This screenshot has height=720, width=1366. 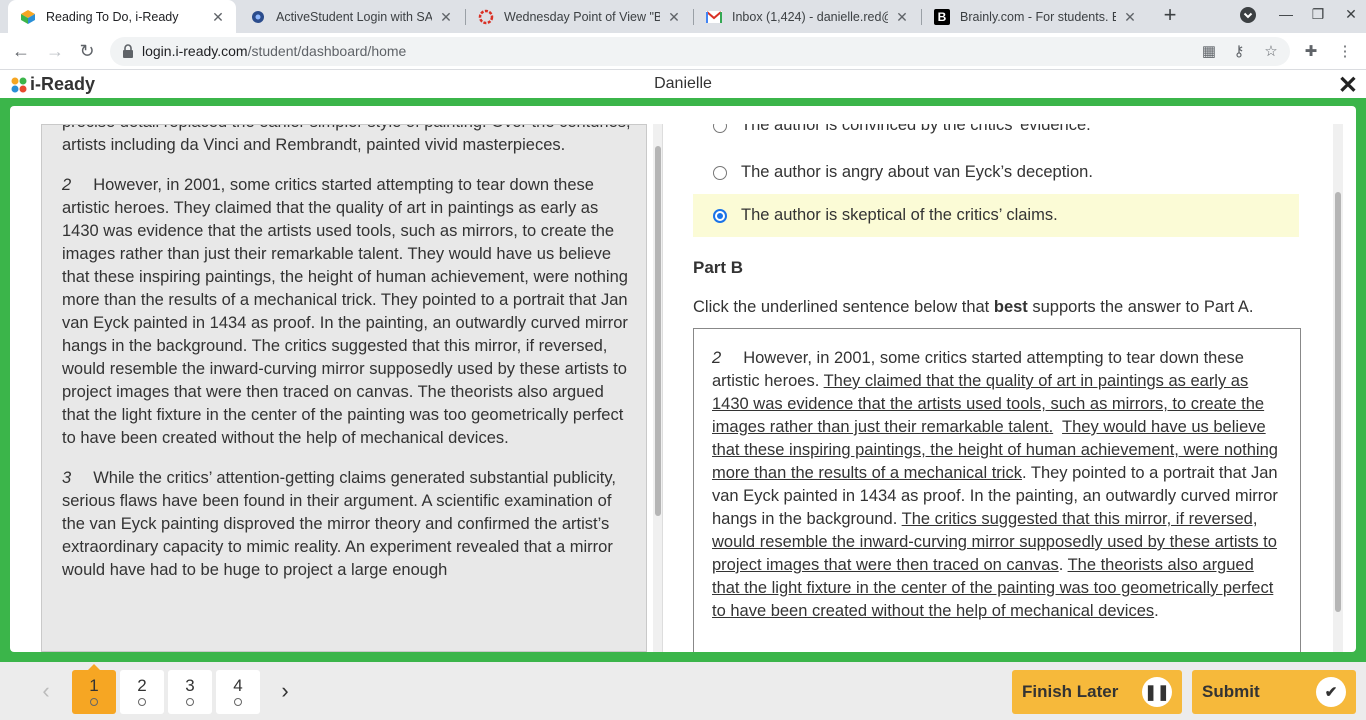 I want to click on gmail-favicon-icon, so click(x=714, y=17).